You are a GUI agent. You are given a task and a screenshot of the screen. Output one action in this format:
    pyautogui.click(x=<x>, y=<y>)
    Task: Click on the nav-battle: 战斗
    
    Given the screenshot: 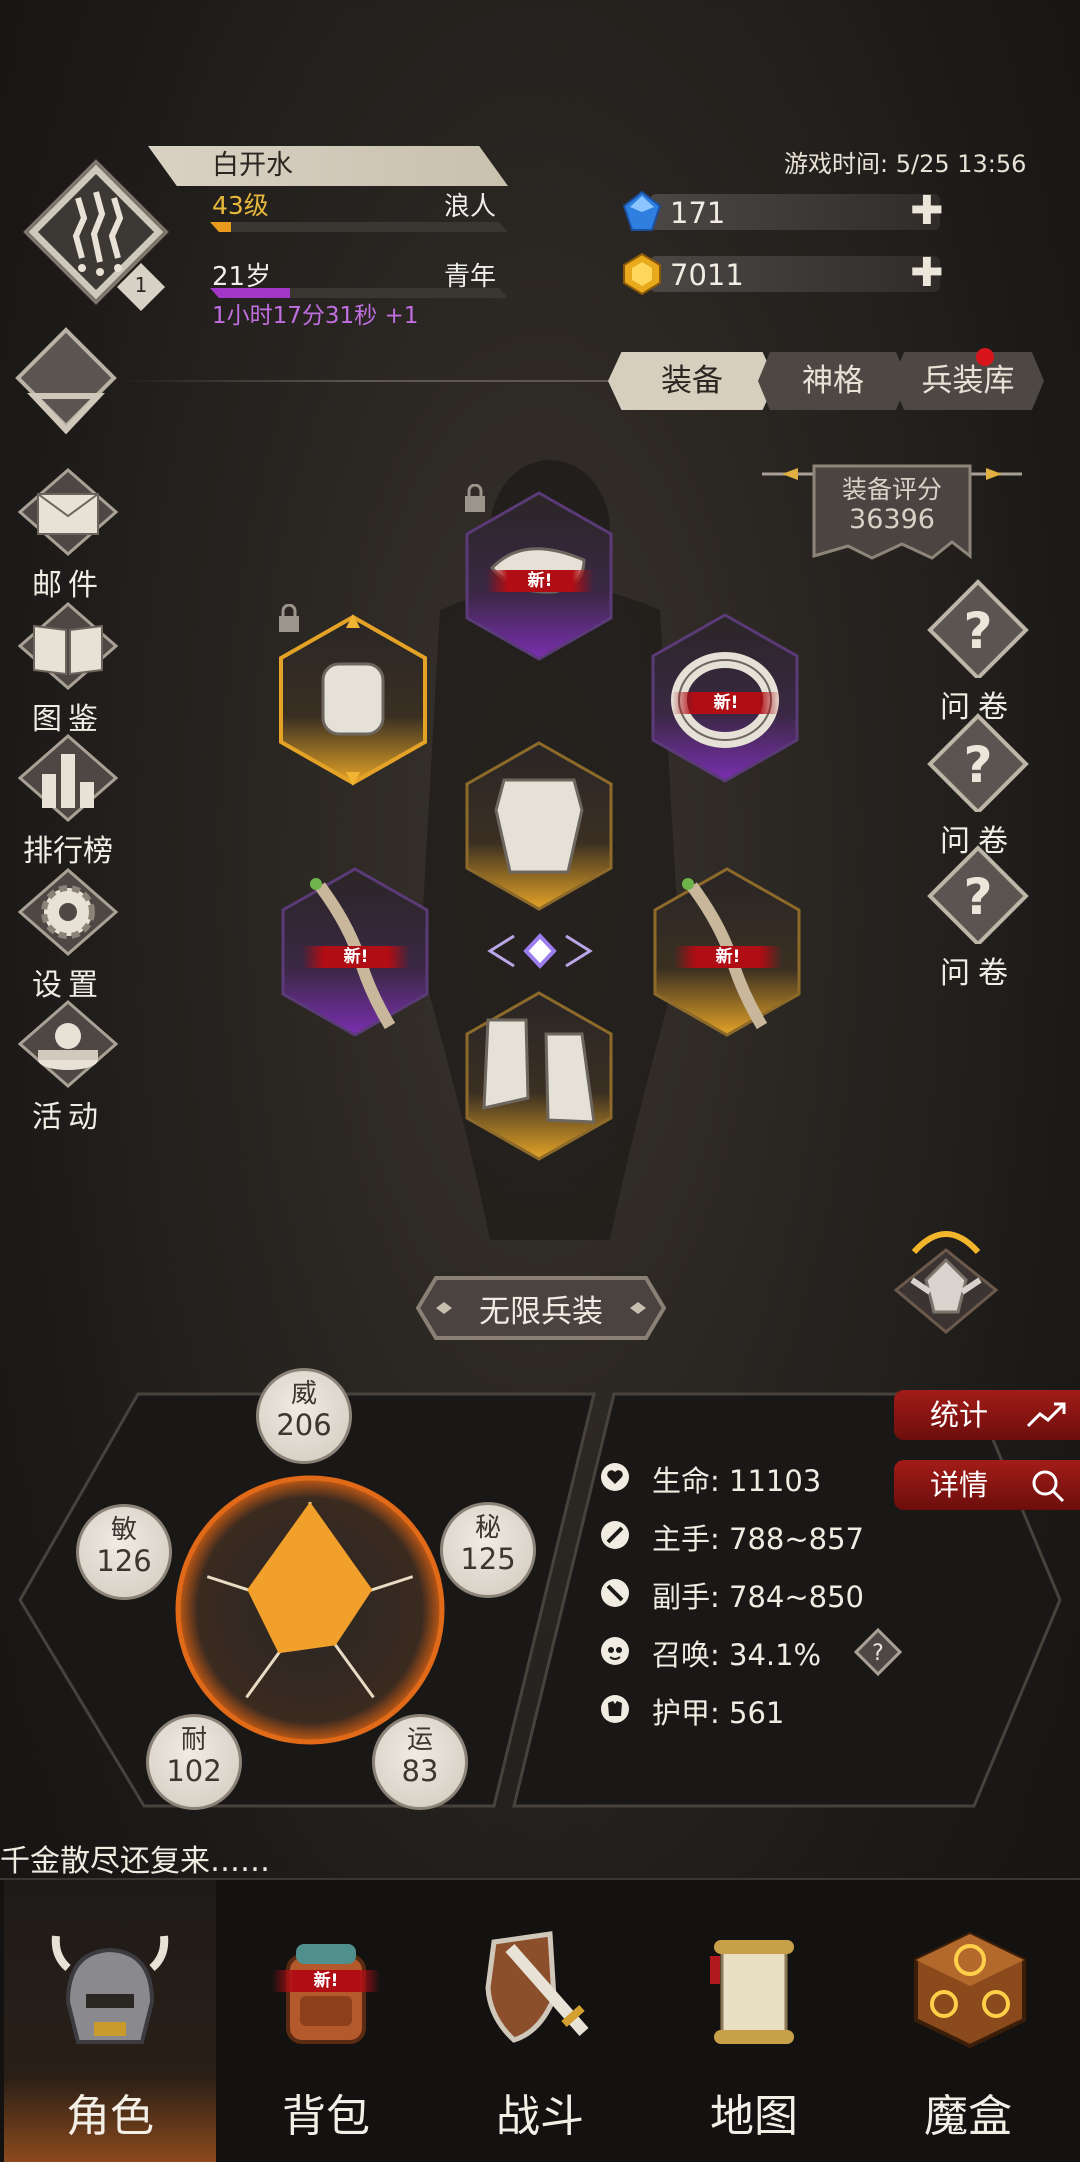 What is the action you would take?
    pyautogui.click(x=540, y=2021)
    